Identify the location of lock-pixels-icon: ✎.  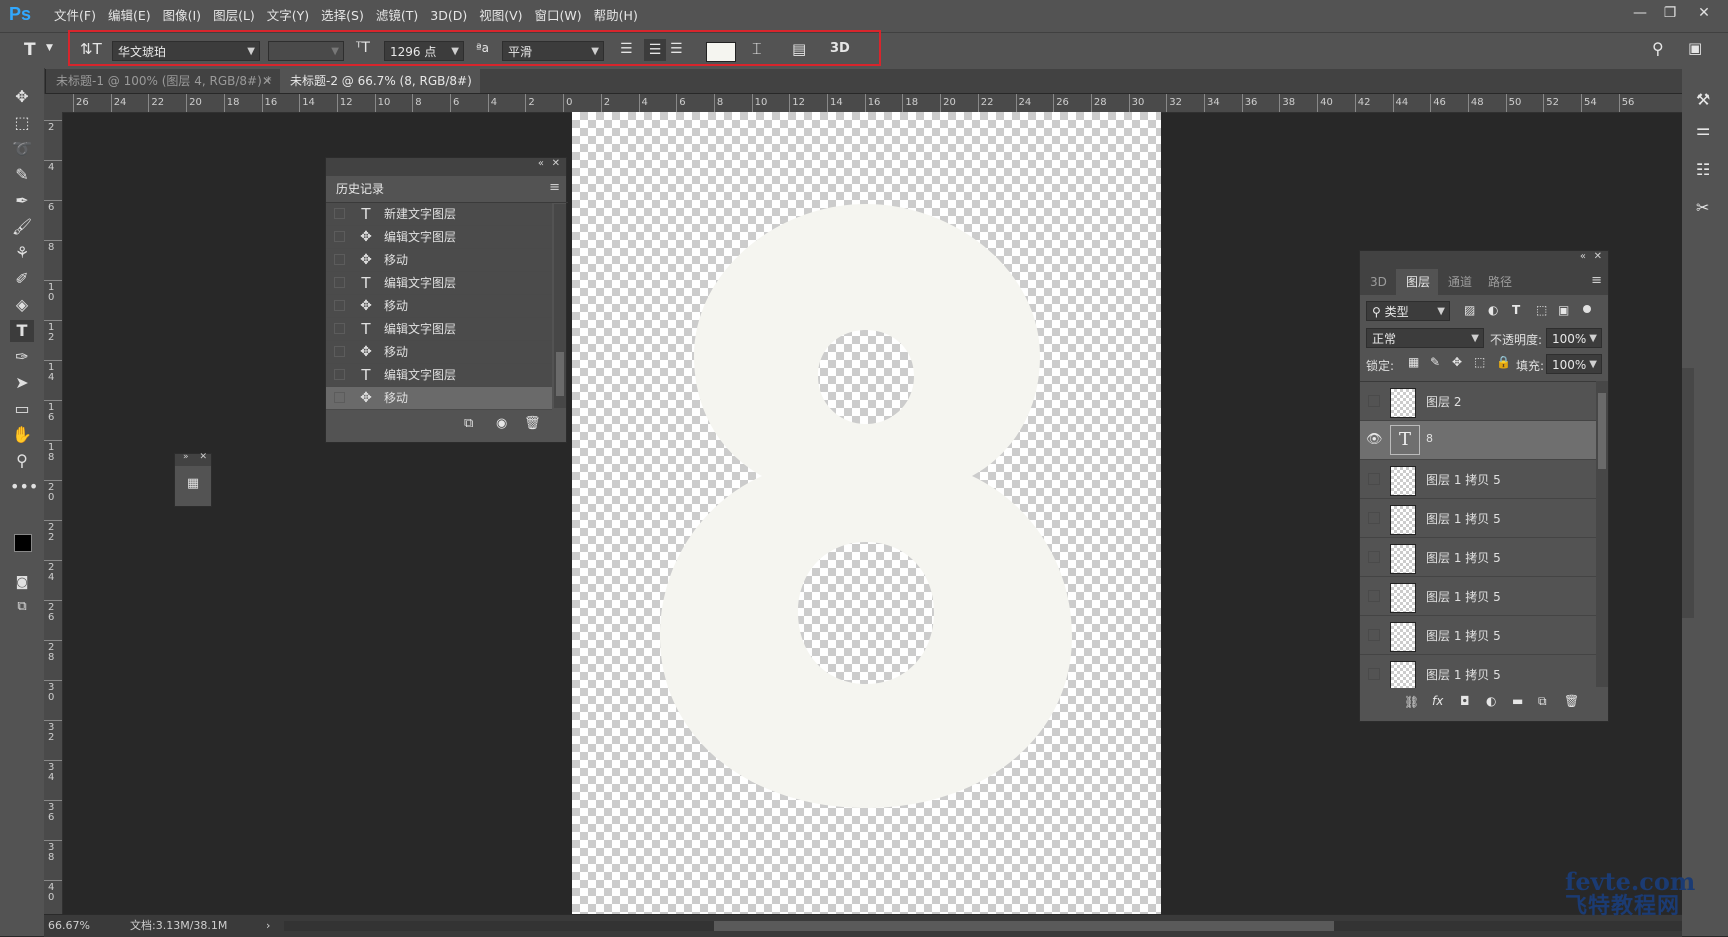
(1435, 362).